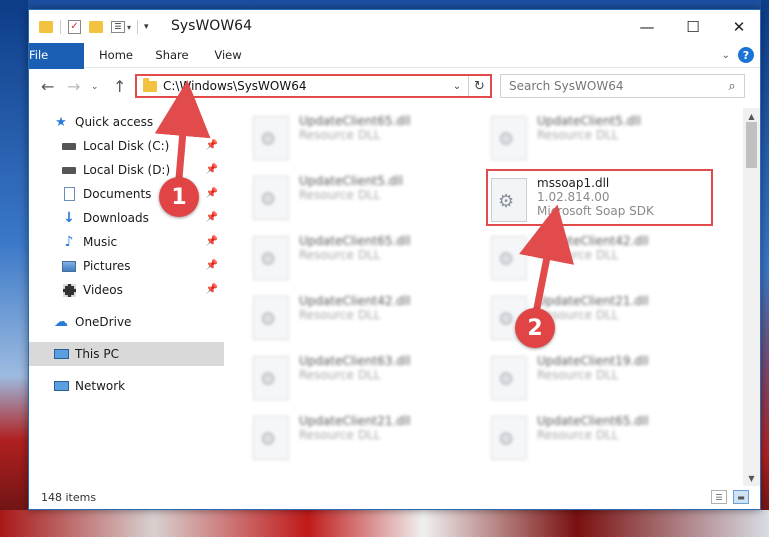  Describe the element at coordinates (126, 354) in the screenshot. I see `sidebar-item-this-pc: This PC` at that location.